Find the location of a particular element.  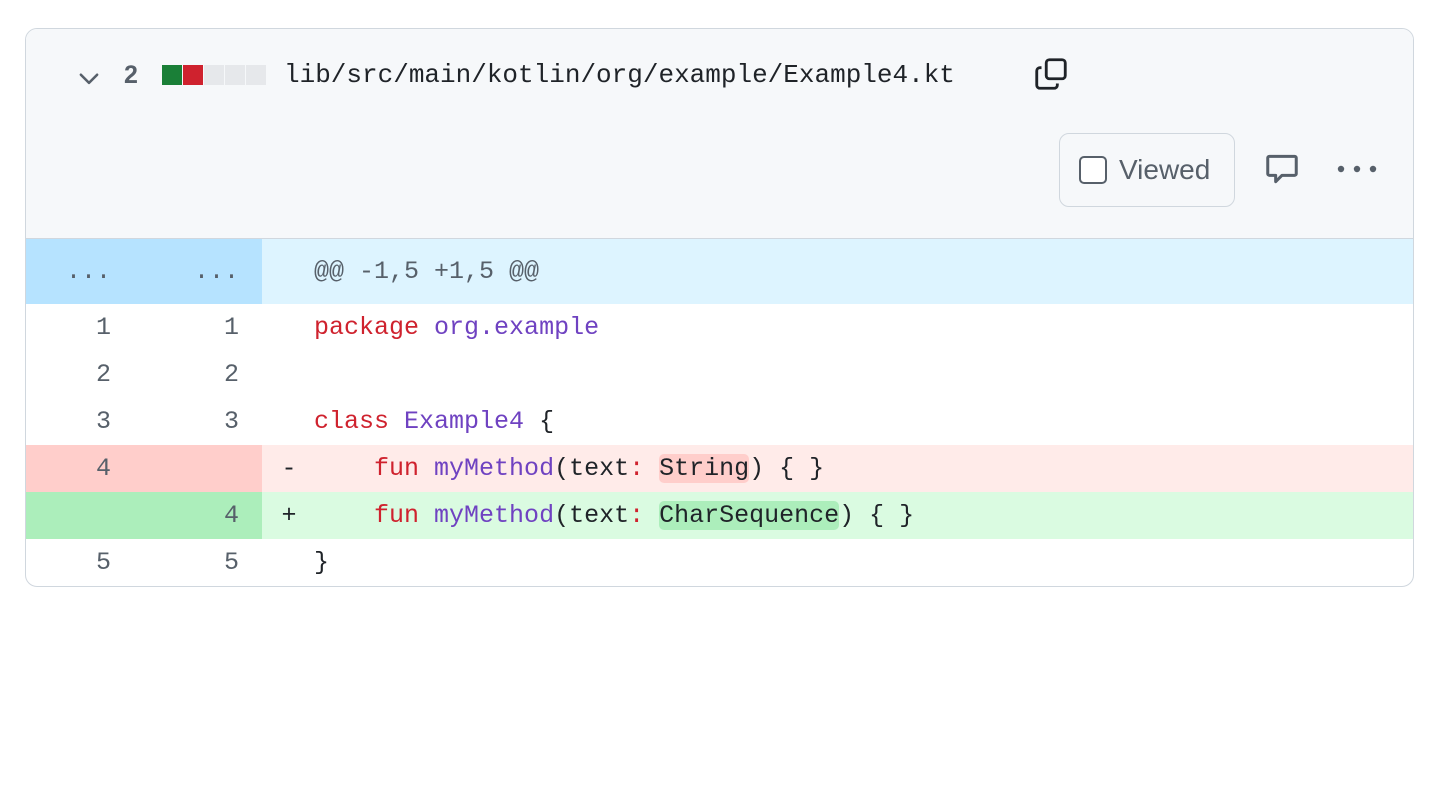

new-line-number is located at coordinates (203, 468).